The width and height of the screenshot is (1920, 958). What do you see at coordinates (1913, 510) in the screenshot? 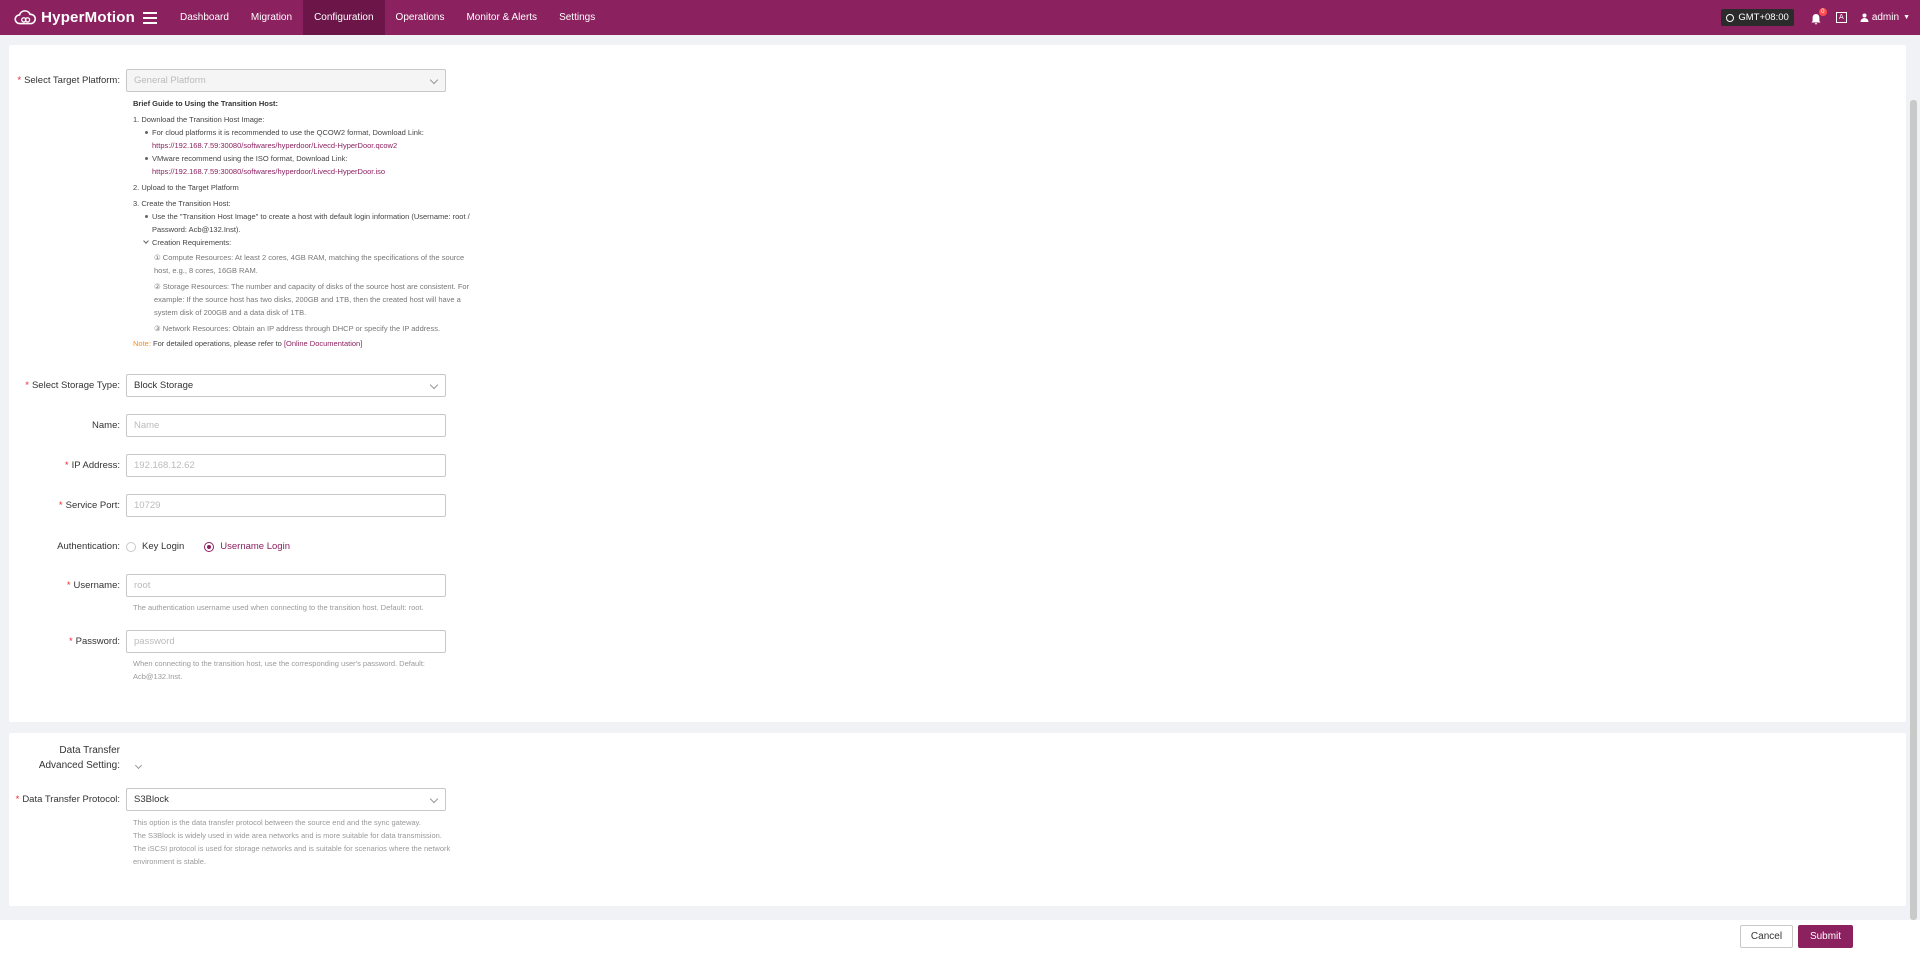
I see `page-scrollbar` at bounding box center [1913, 510].